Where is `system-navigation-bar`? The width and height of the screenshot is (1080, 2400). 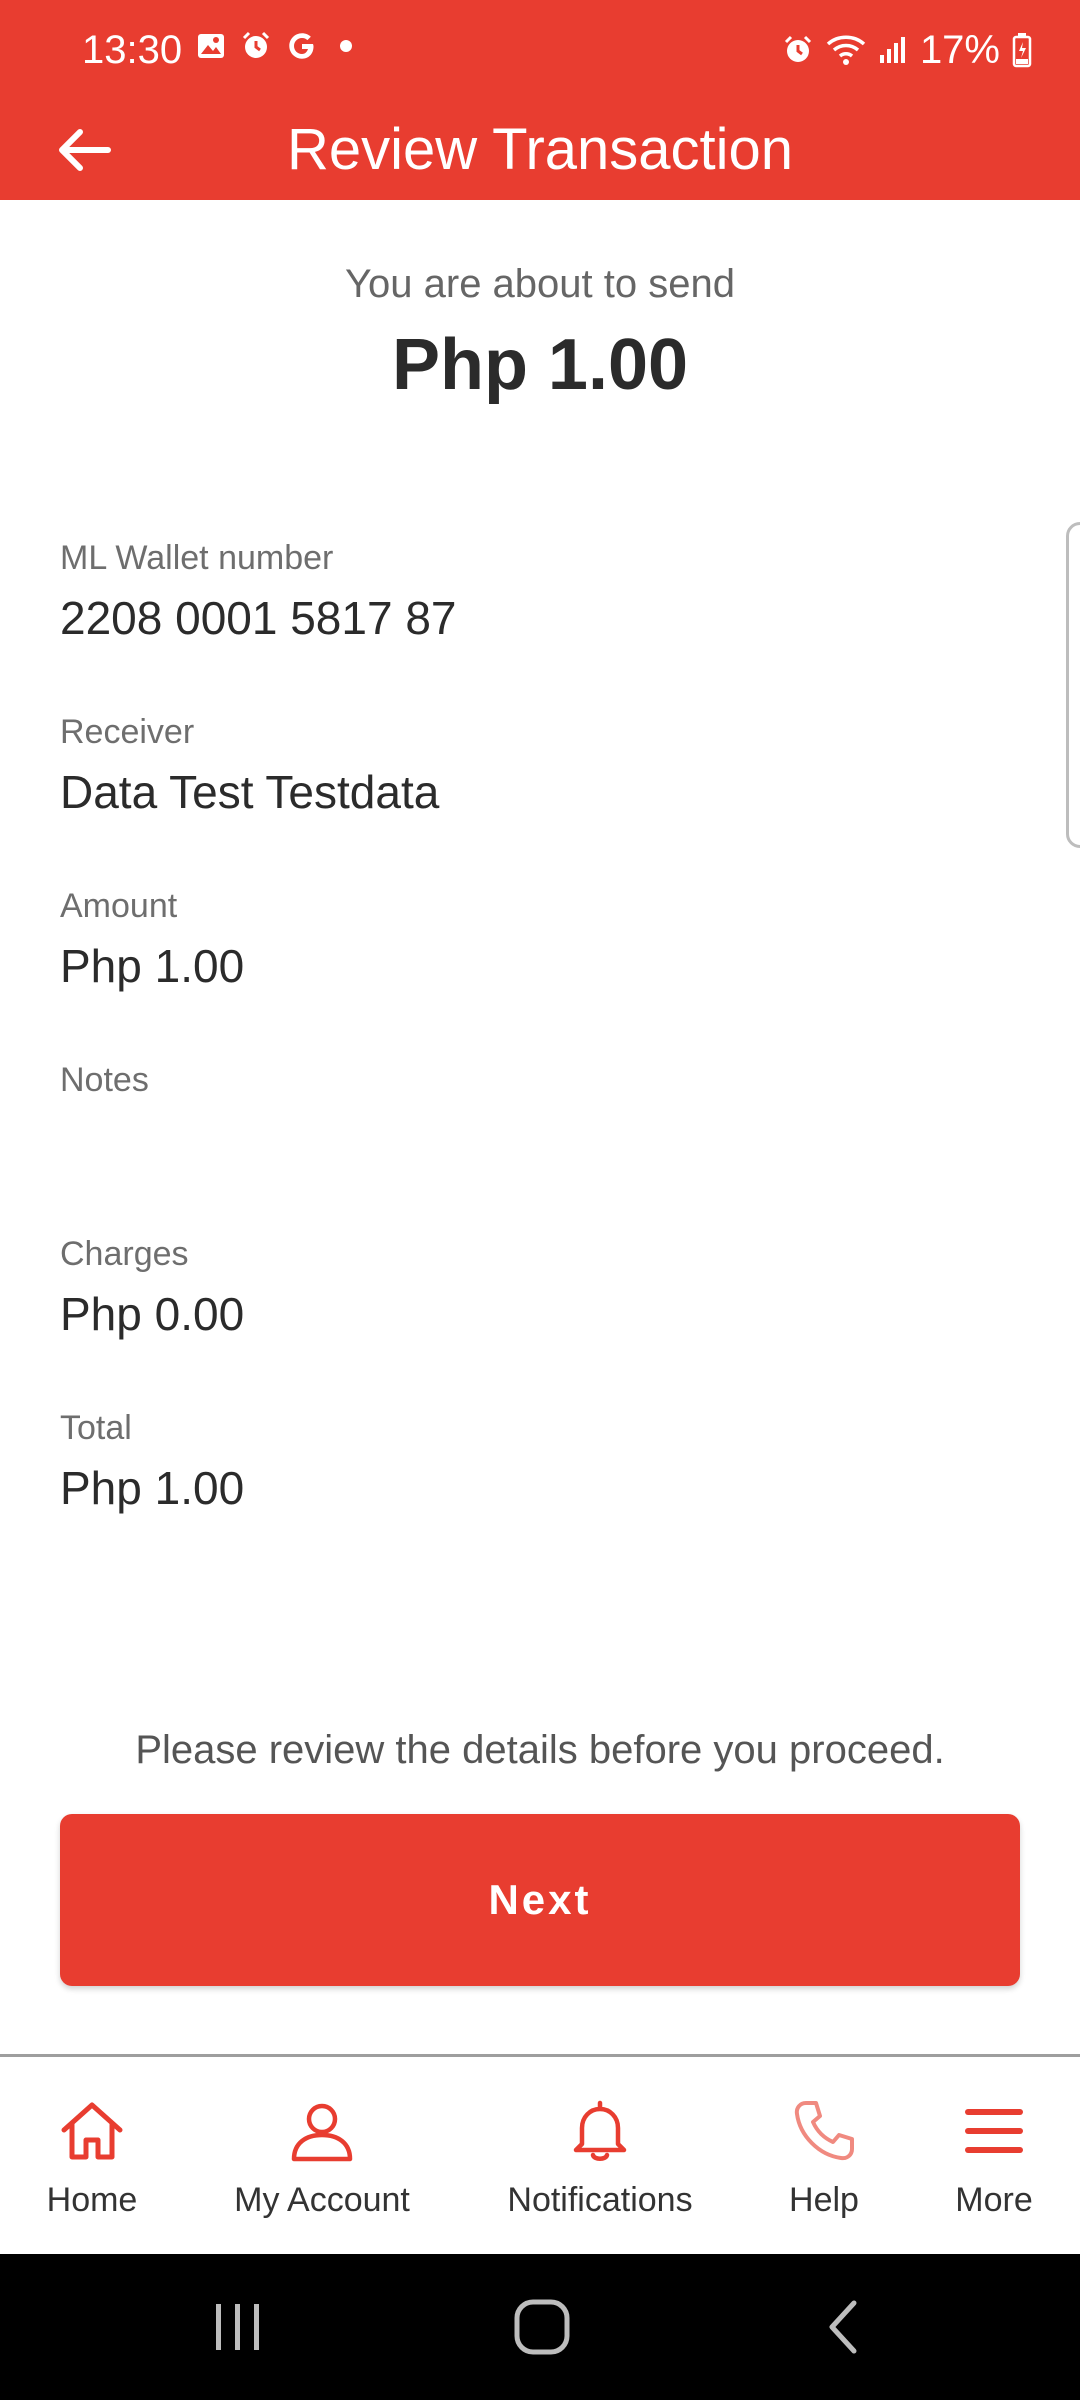
system-navigation-bar is located at coordinates (540, 2327).